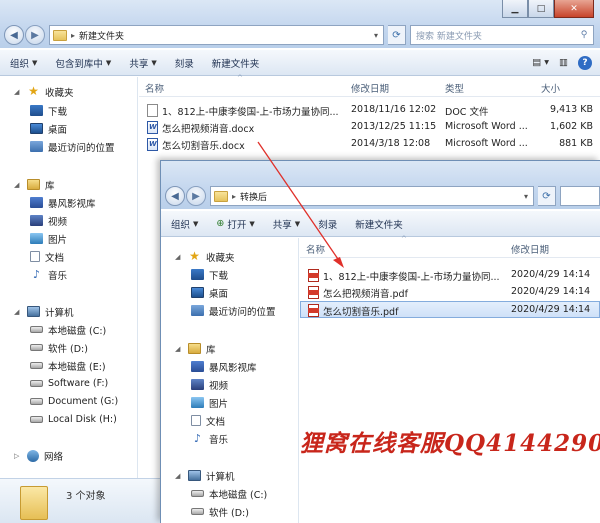 This screenshot has height=523, width=600. What do you see at coordinates (253, 196) in the screenshot?
I see `breadcrumb-current: 转换后` at bounding box center [253, 196].